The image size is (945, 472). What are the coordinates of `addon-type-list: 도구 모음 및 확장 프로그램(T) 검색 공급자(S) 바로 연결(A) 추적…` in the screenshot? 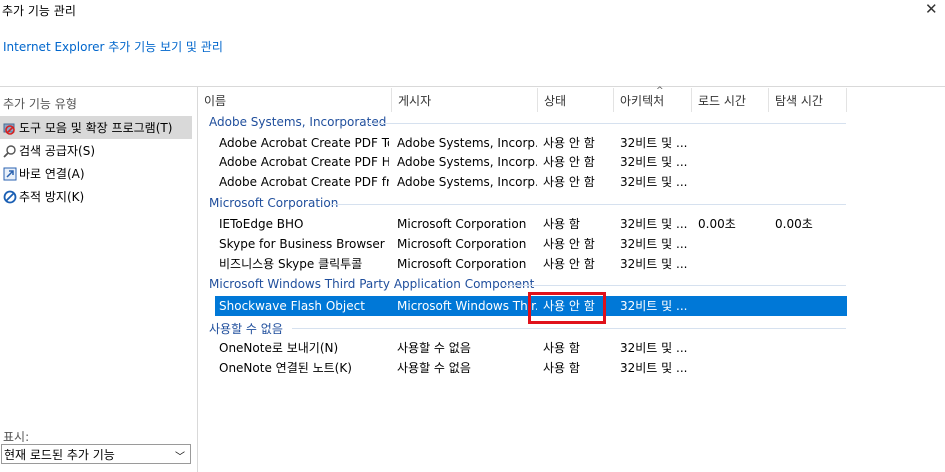 It's located at (96, 162).